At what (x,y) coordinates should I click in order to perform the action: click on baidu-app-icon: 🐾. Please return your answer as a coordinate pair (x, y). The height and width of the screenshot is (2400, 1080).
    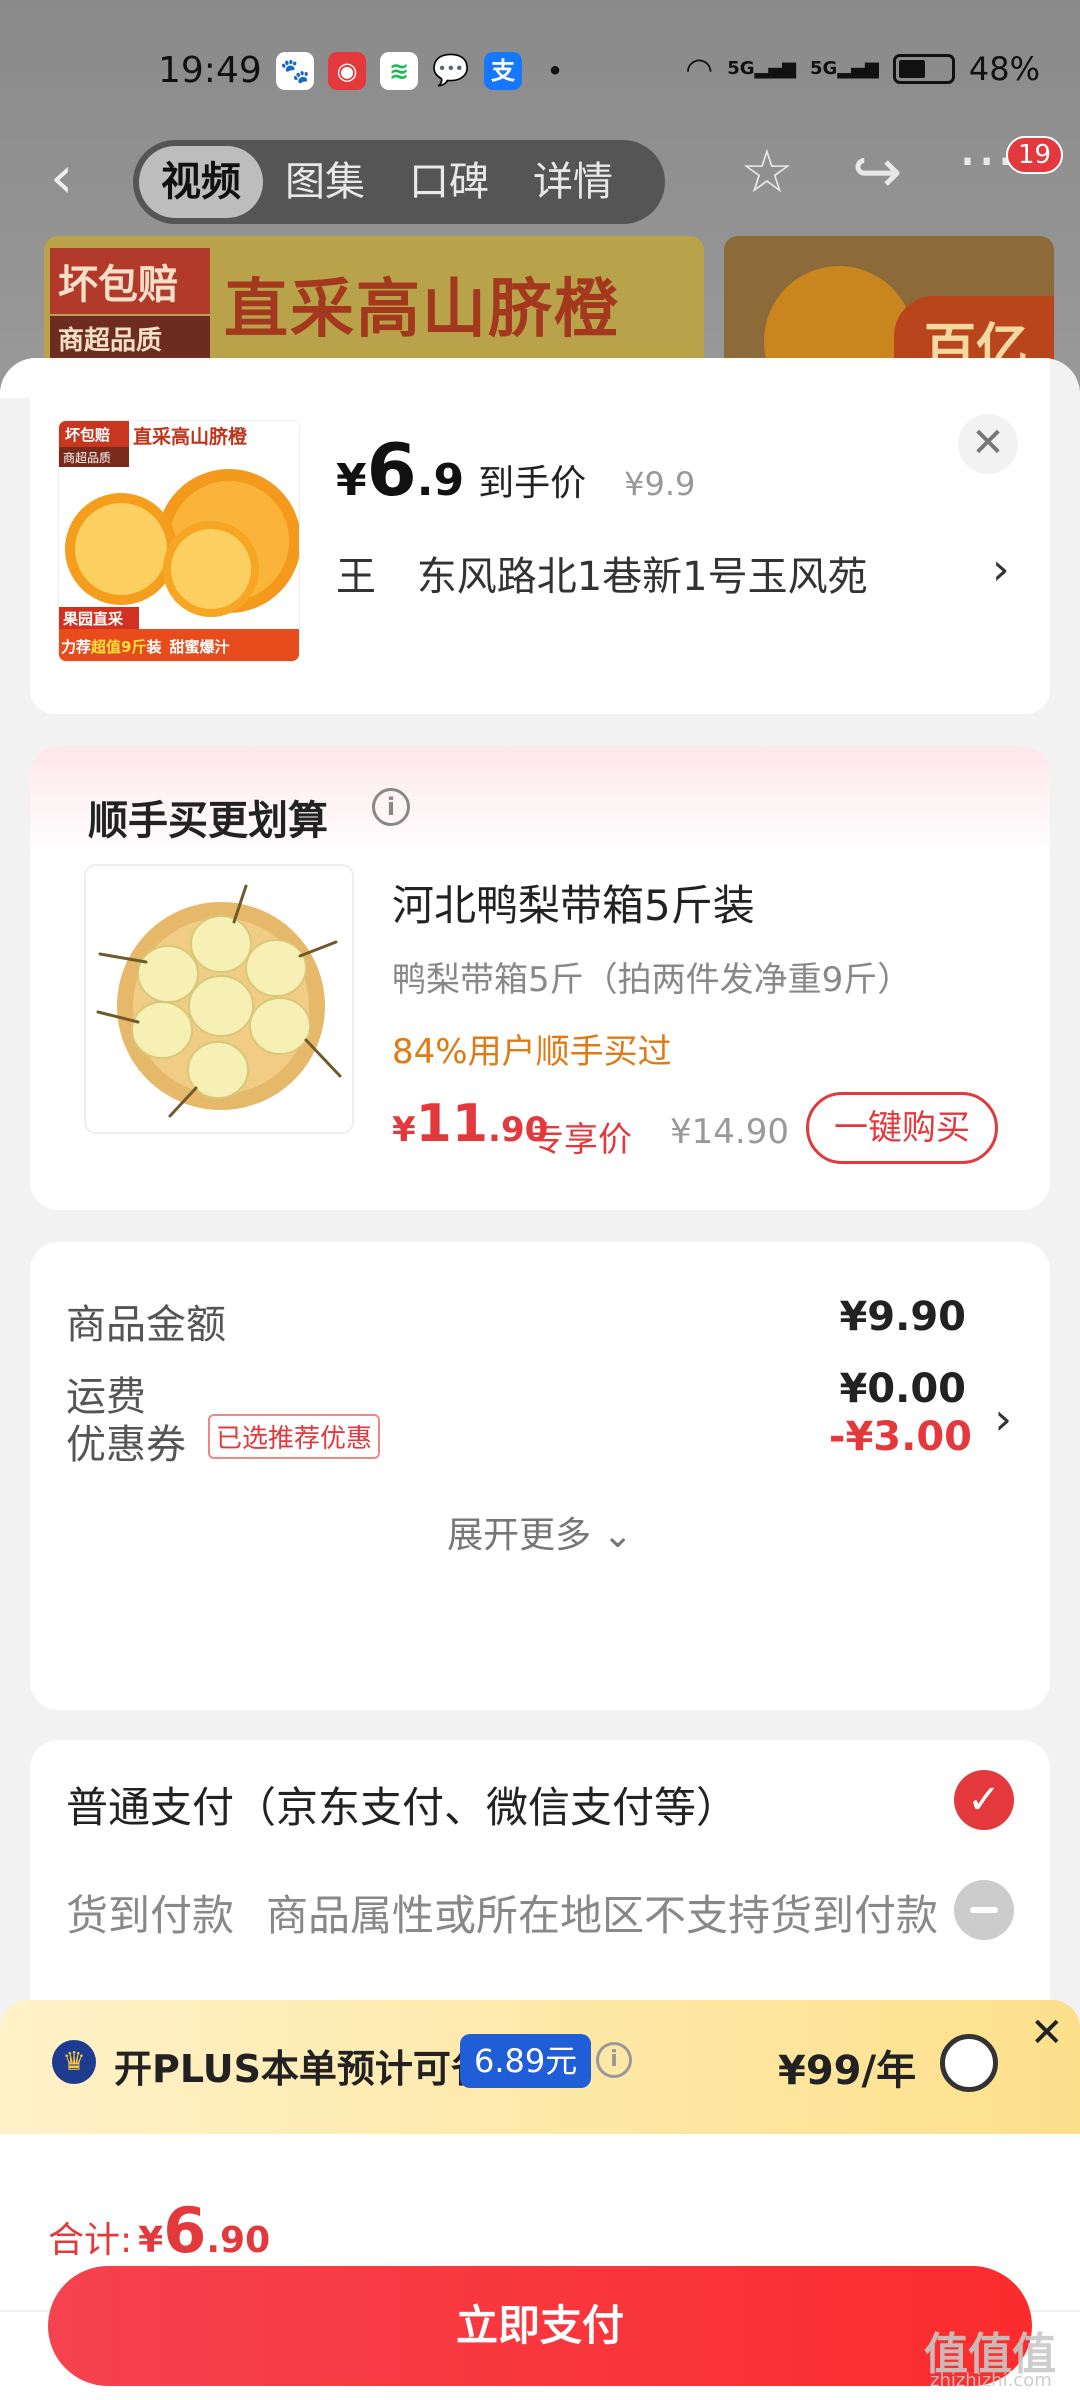
    Looking at the image, I should click on (295, 71).